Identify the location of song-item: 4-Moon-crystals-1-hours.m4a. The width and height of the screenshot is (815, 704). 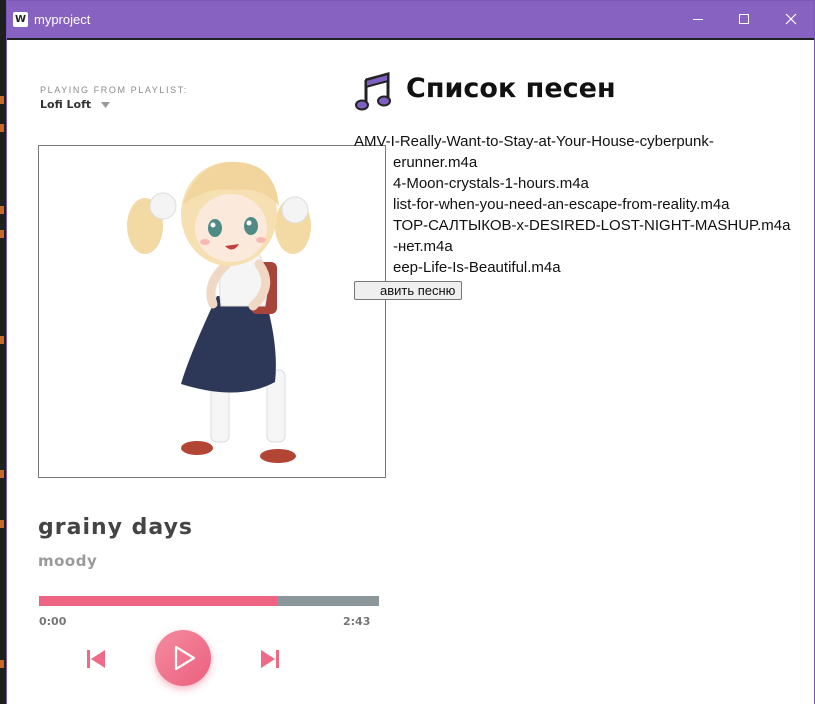
(491, 184).